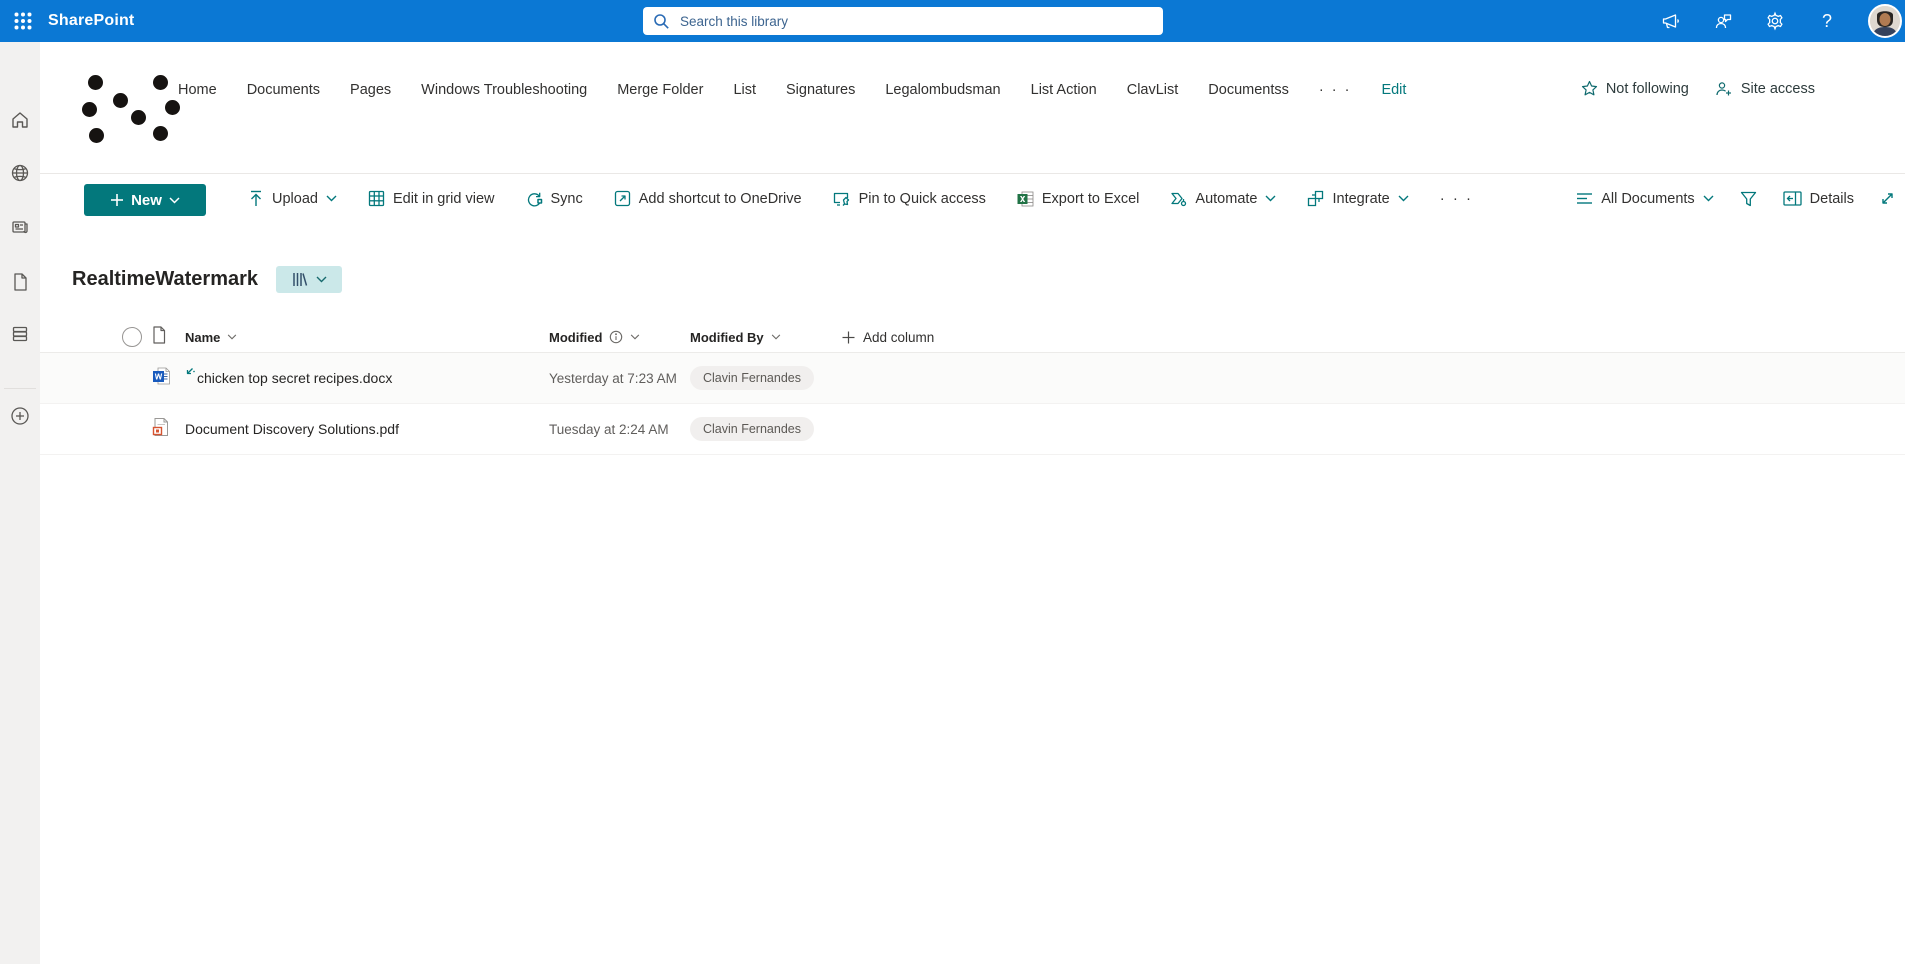  Describe the element at coordinates (766, 337) in the screenshot. I see `column-header-modified-by: Modified By` at that location.